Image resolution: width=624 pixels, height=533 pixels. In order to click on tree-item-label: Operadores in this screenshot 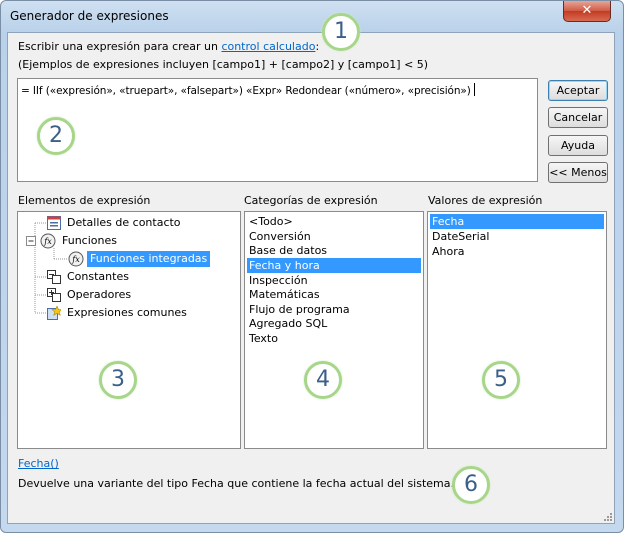, I will do `click(99, 294)`.